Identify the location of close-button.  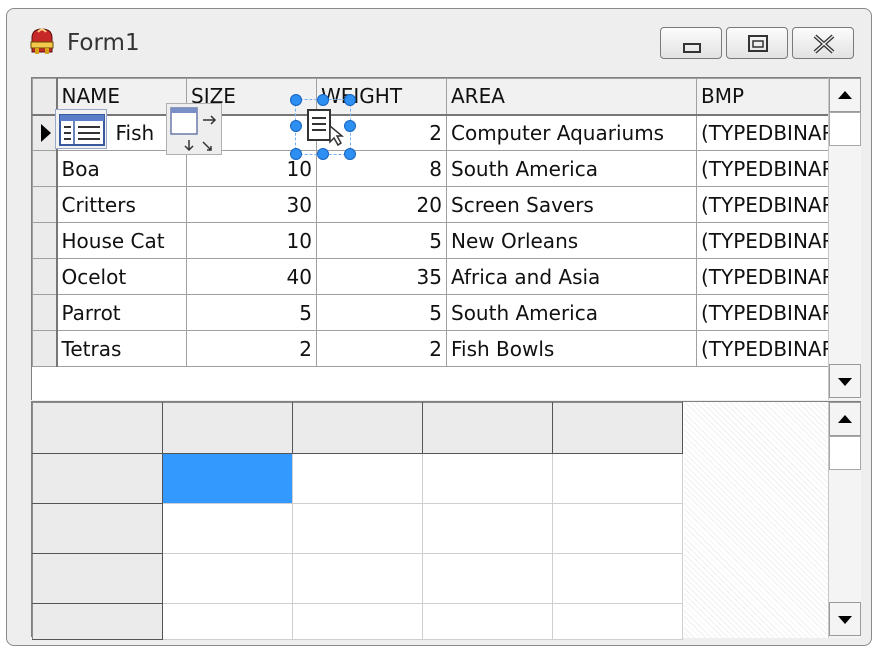
(823, 43).